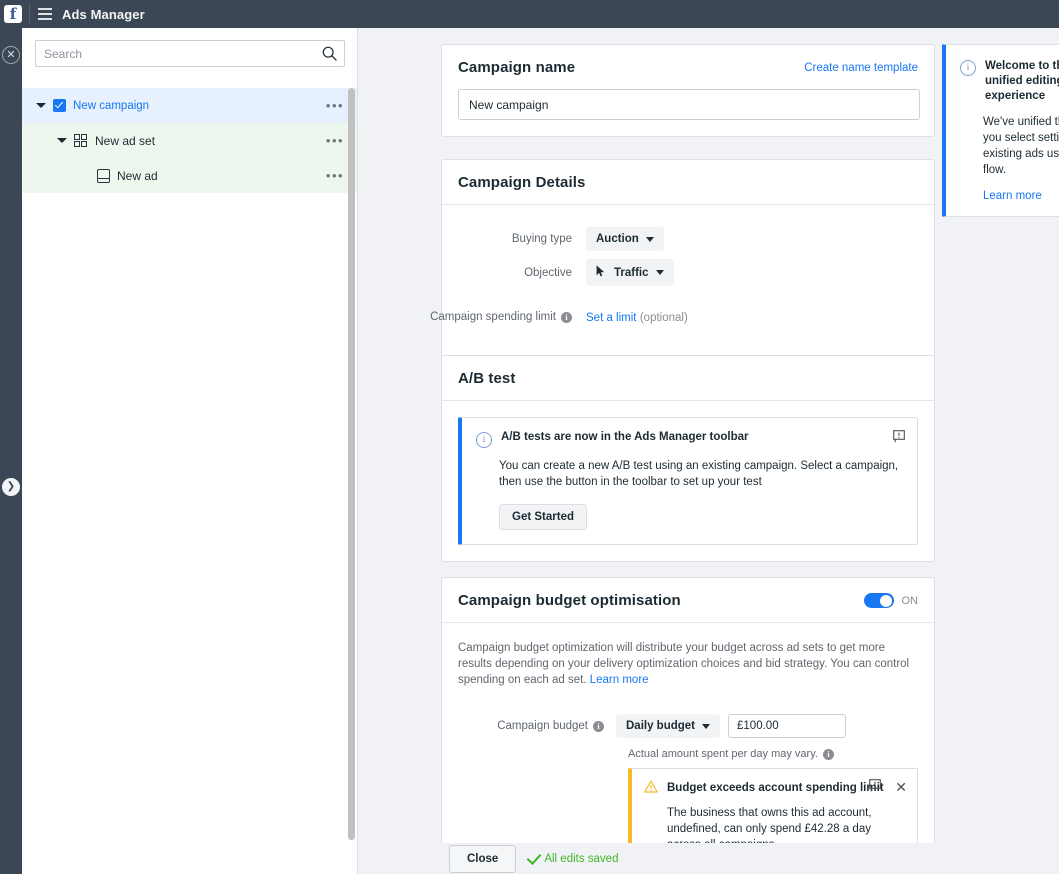  I want to click on budget-warning-title: Budget exceeds account spending limit, so click(775, 788).